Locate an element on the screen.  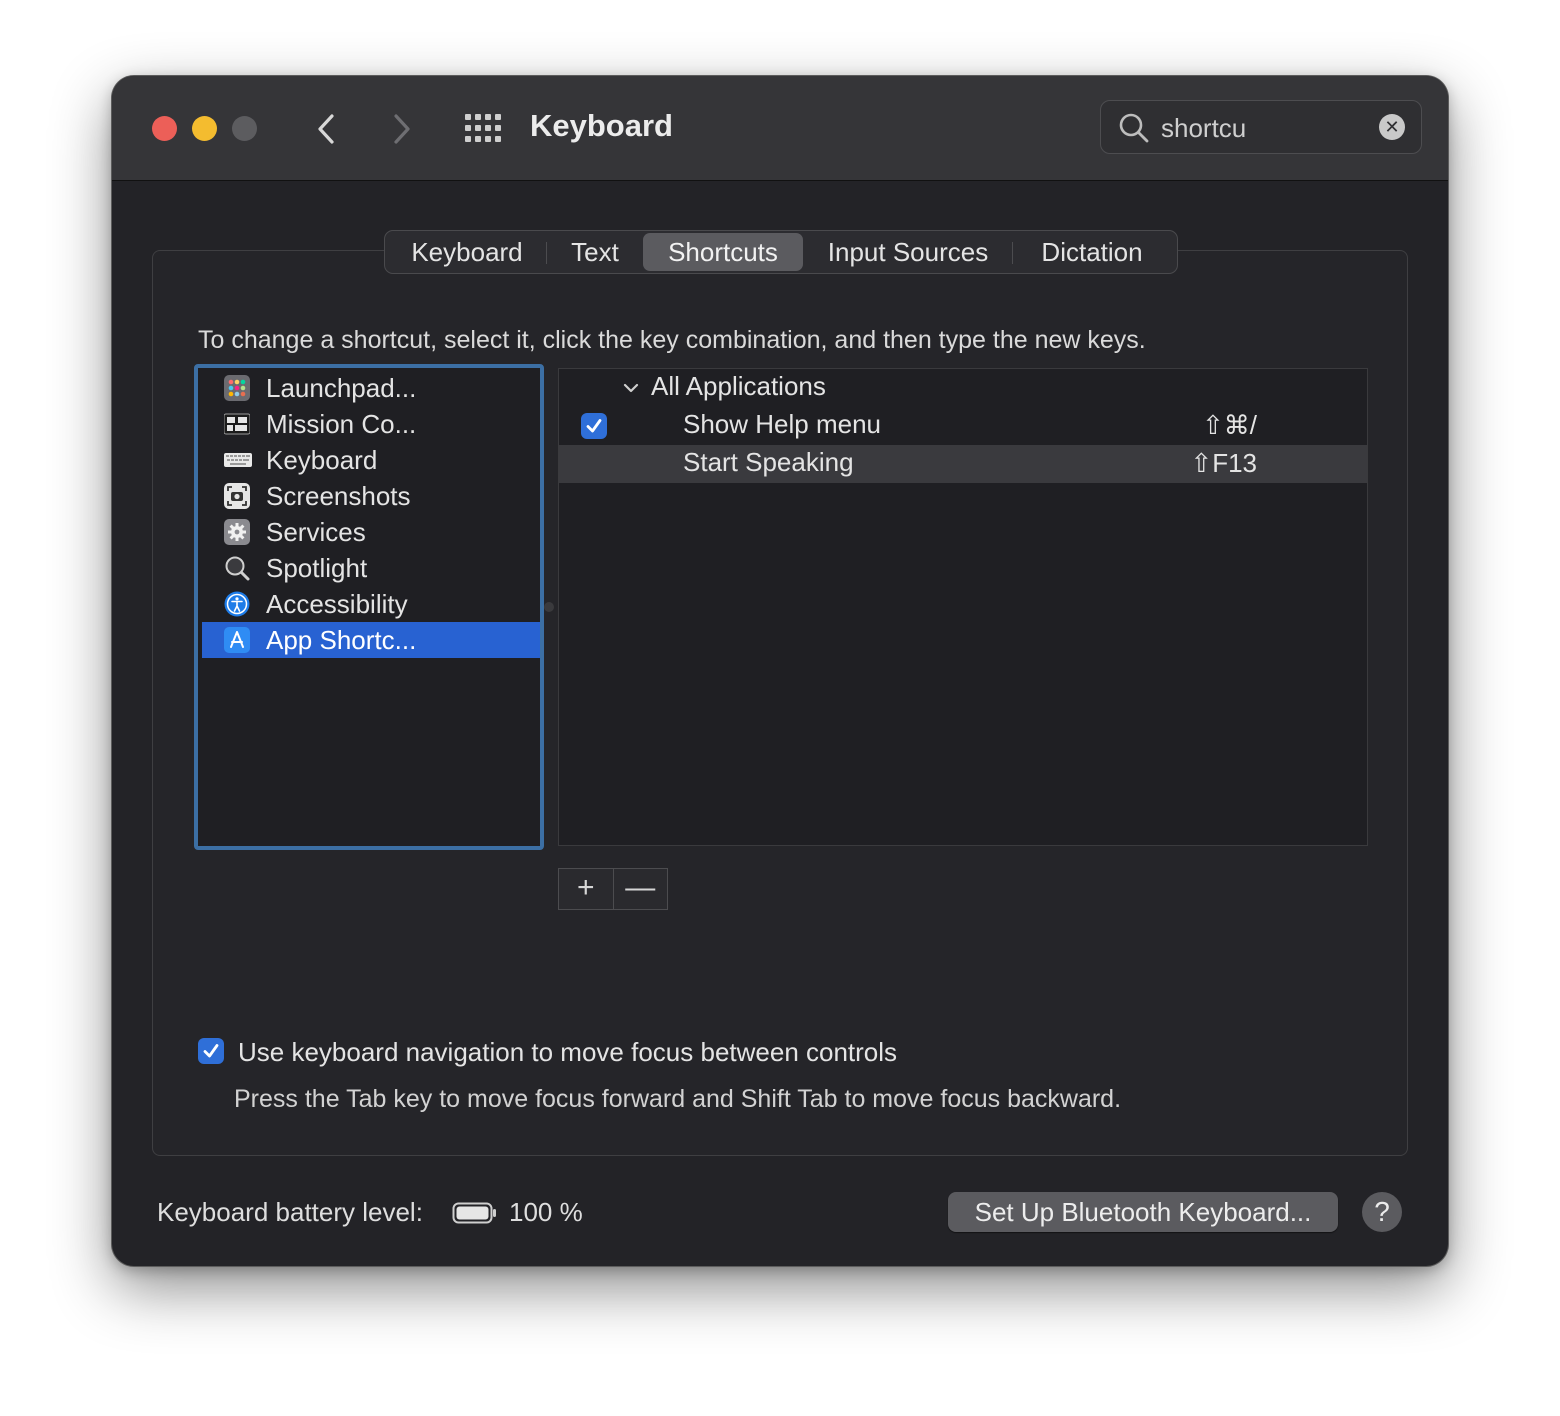
title-bar: Keyboard ✕ is located at coordinates (780, 128).